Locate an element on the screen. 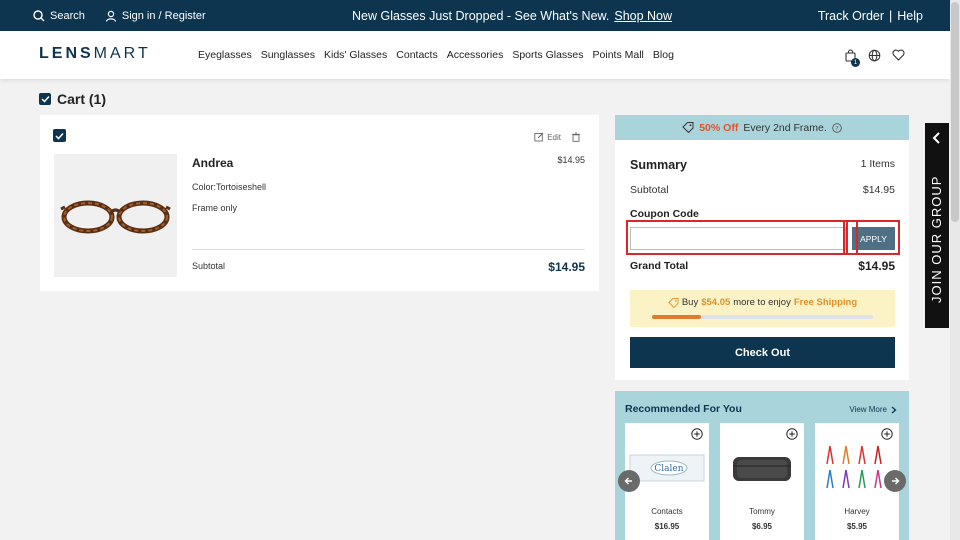 The height and width of the screenshot is (540, 960). product-image: Clalen is located at coordinates (667, 468).